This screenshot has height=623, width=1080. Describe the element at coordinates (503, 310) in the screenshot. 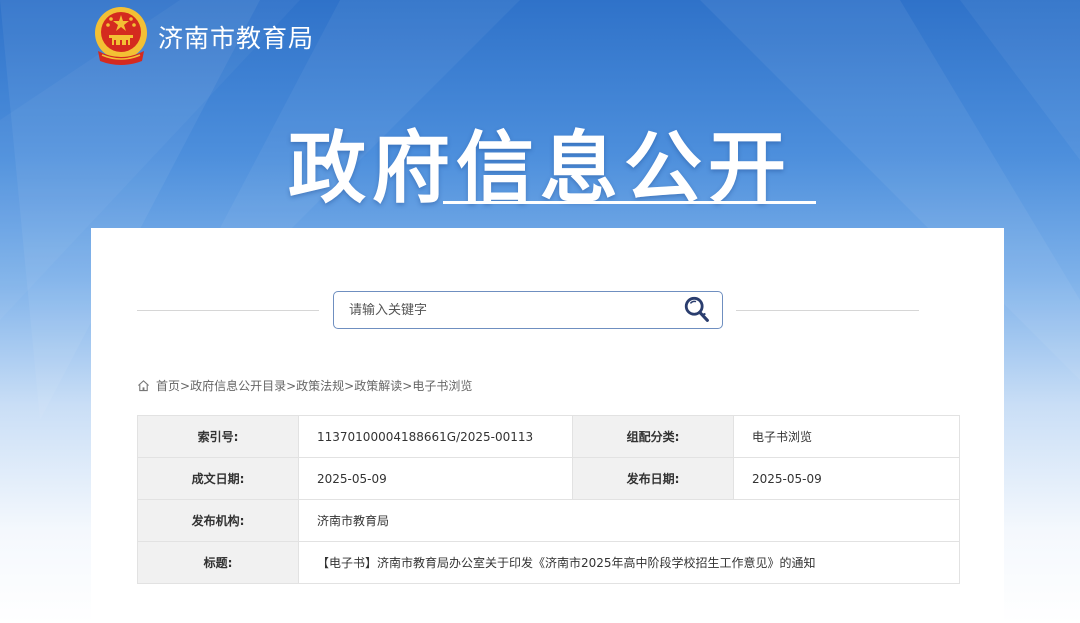

I see `search-input` at that location.